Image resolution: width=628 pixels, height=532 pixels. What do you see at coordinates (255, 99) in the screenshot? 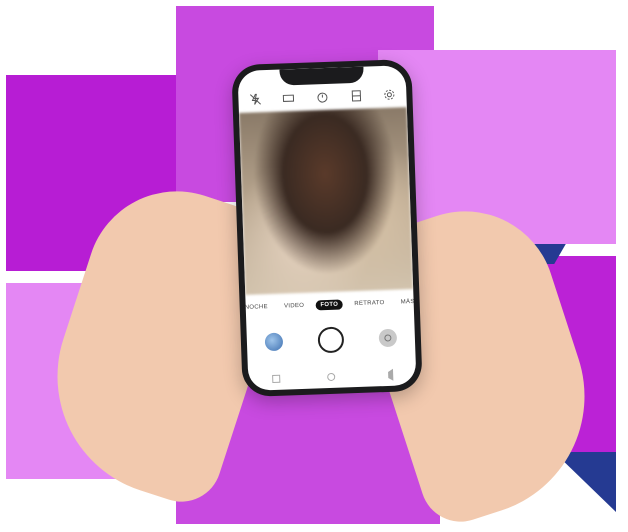
I see `flash-off-icon` at bounding box center [255, 99].